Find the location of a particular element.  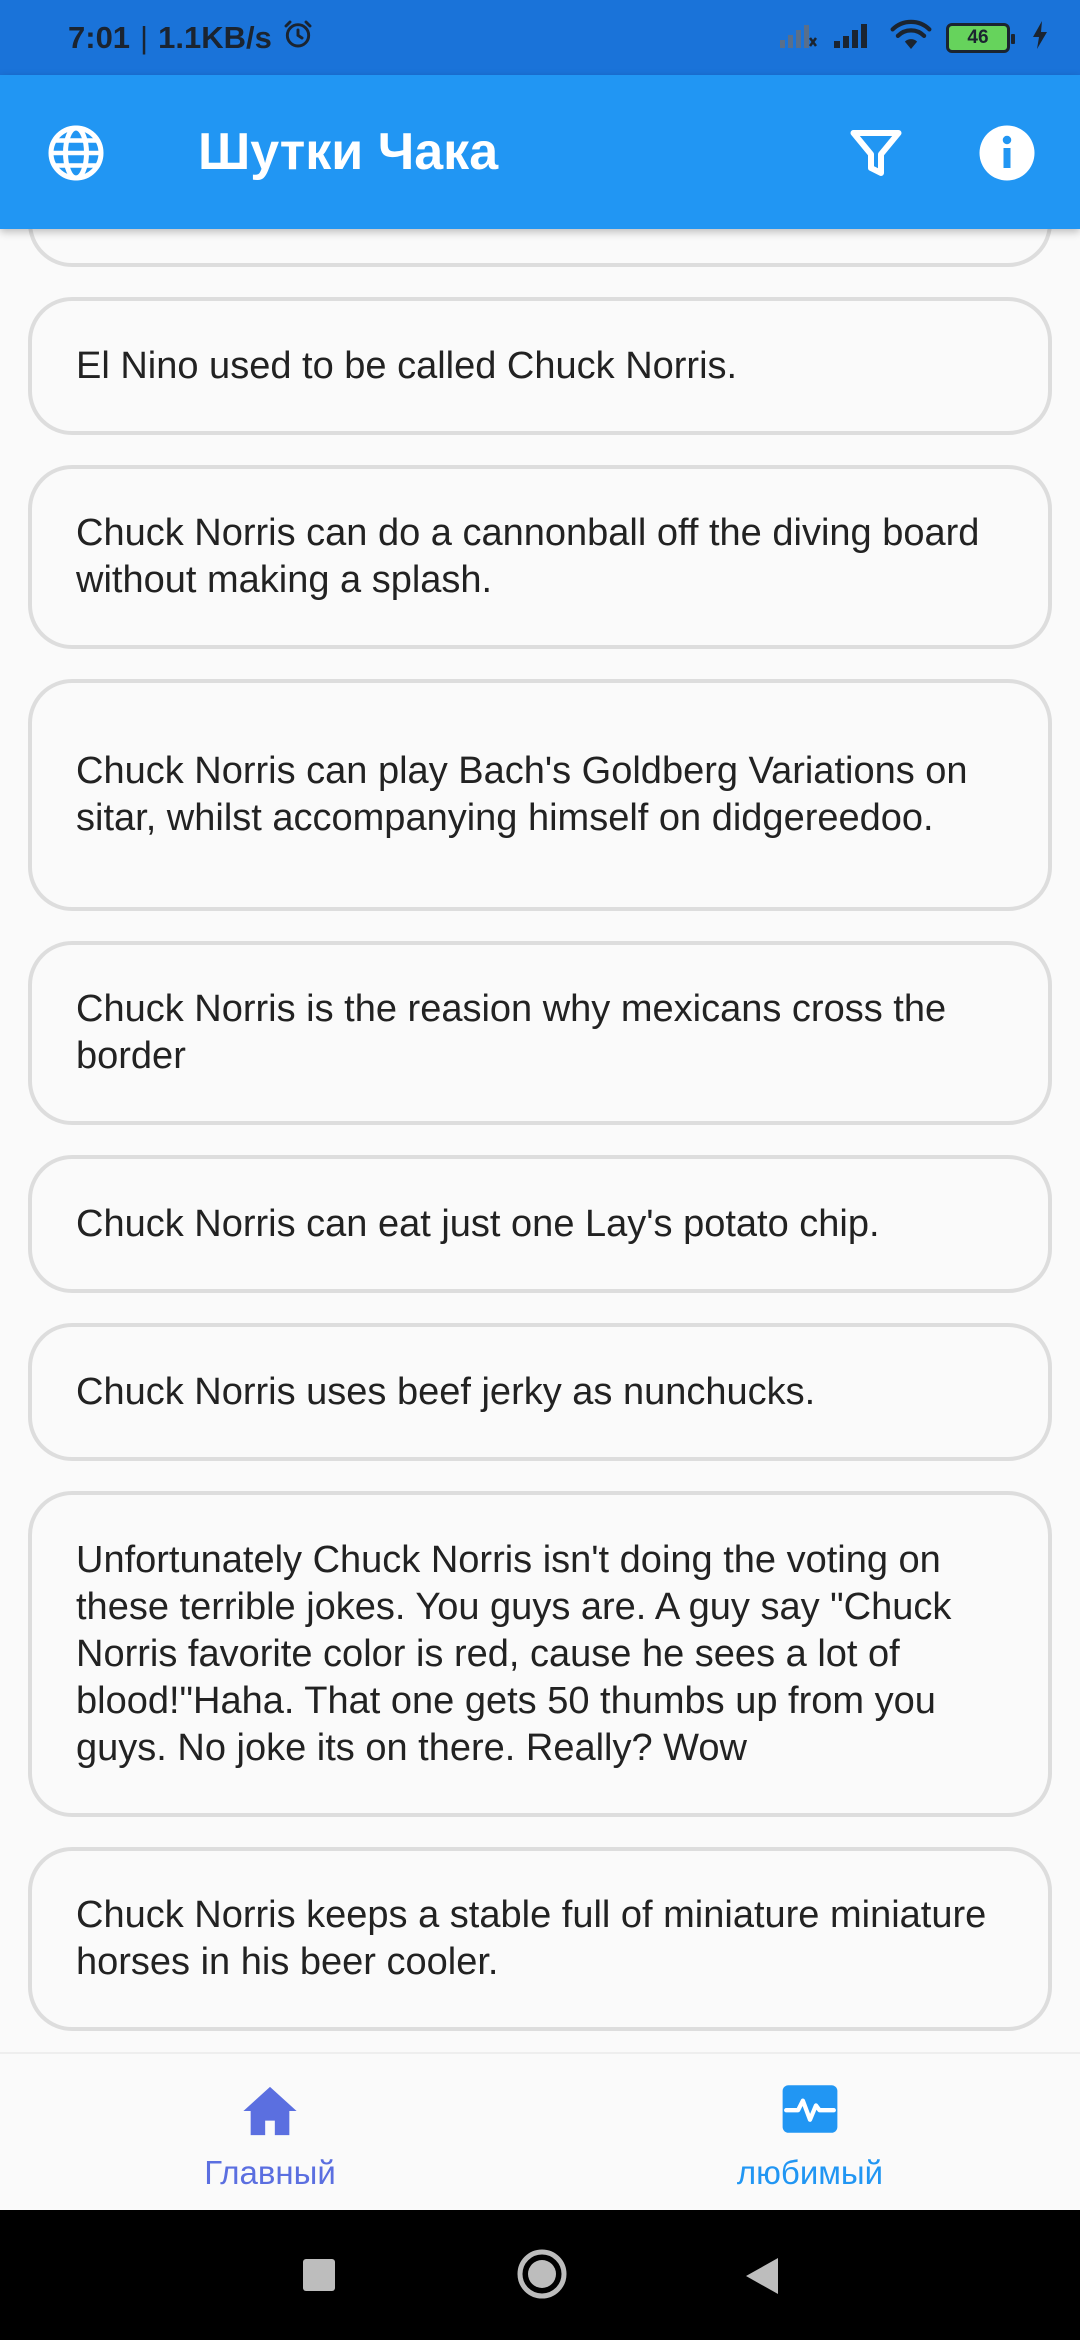

signal-weak-icon is located at coordinates (798, 37).